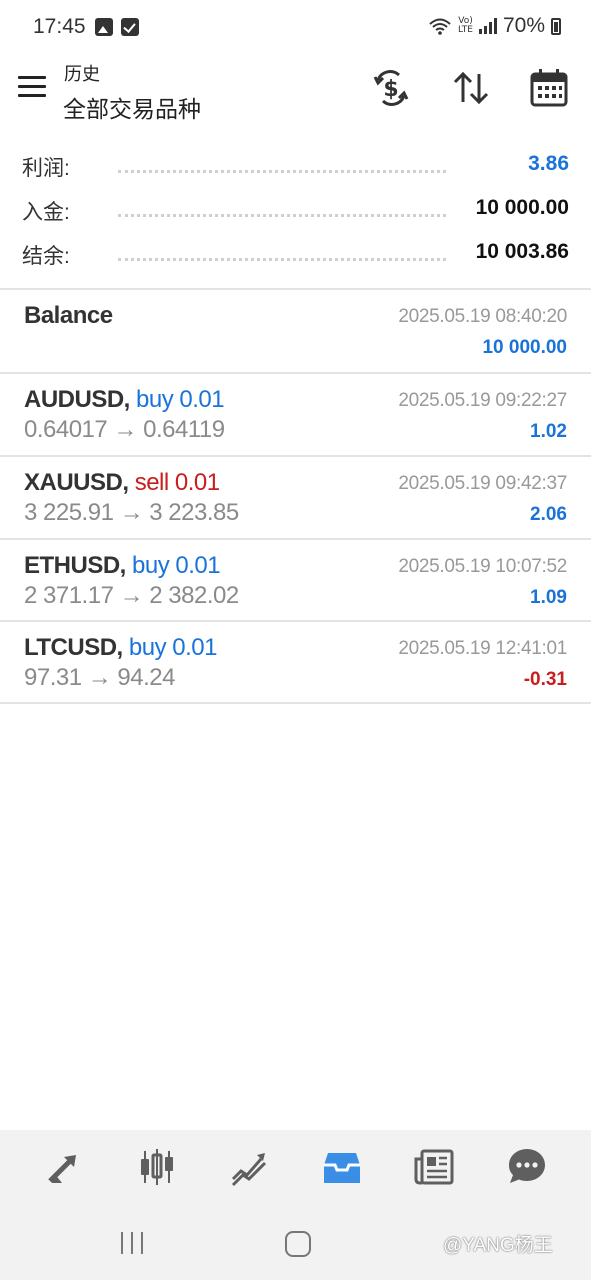  What do you see at coordinates (32, 87) in the screenshot?
I see `menu-button` at bounding box center [32, 87].